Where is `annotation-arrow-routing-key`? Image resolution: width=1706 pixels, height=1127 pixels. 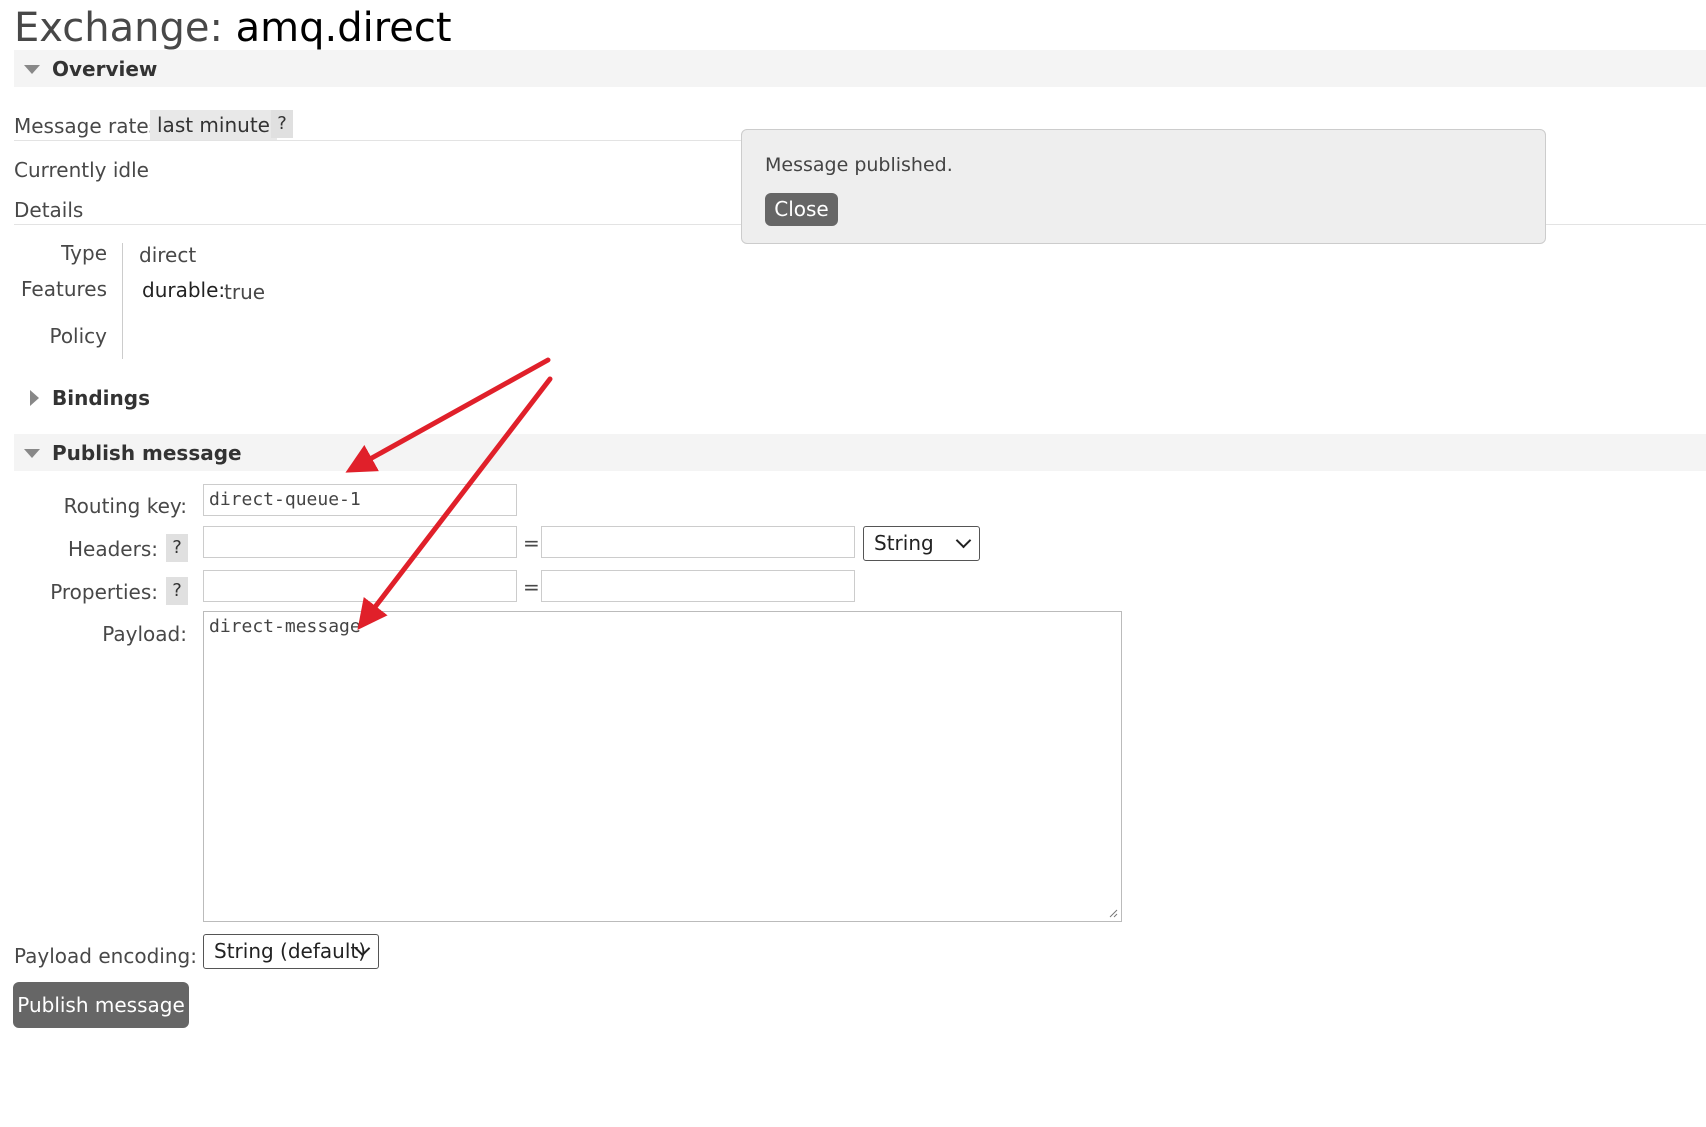
annotation-arrow-routing-key is located at coordinates (448, 415).